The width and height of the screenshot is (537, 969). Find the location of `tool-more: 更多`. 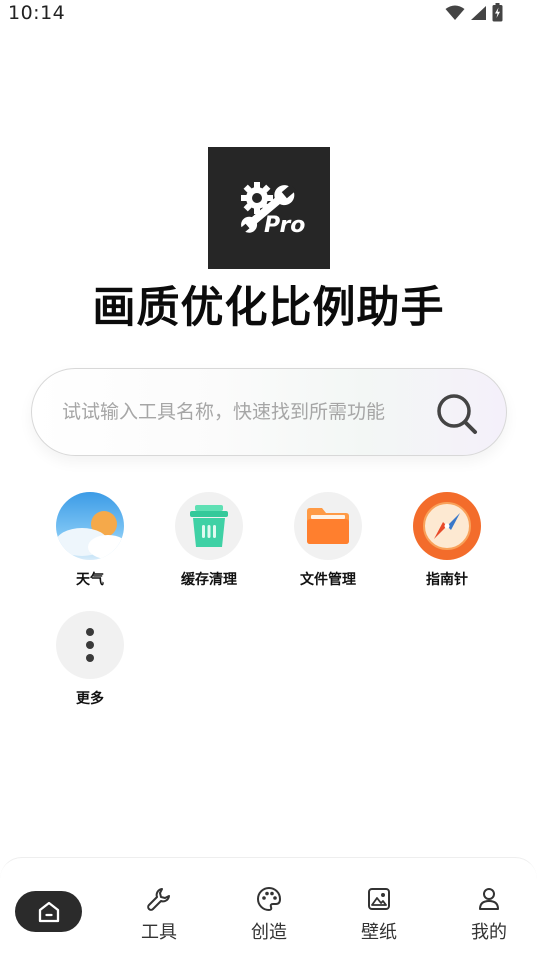

tool-more: 更多 is located at coordinates (90, 659).